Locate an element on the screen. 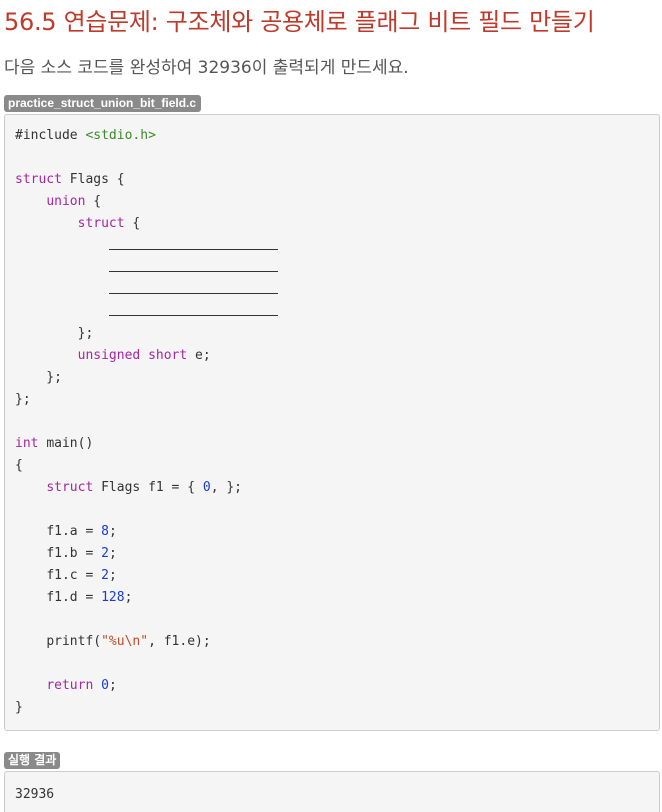  code-member-e: e is located at coordinates (199, 355).